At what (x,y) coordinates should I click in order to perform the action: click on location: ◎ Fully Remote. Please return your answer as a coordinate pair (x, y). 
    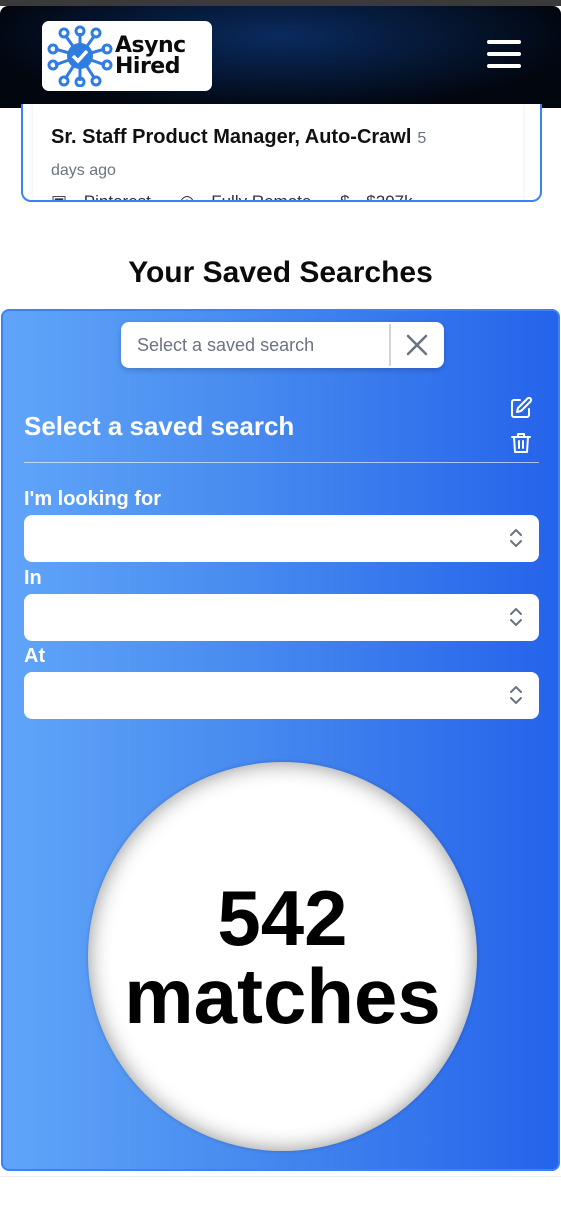
    Looking at the image, I should click on (253, 197).